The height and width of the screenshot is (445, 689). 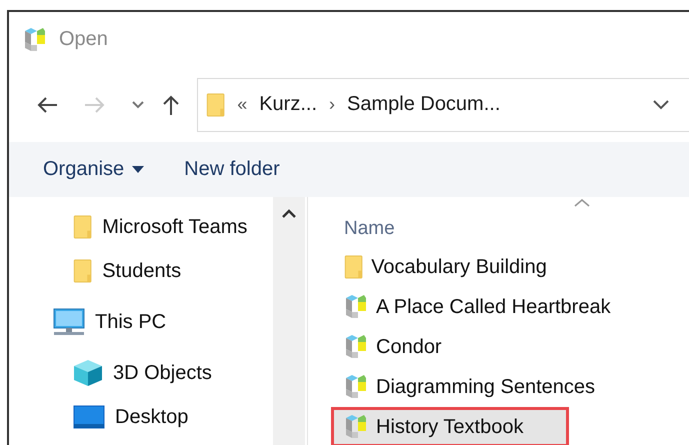 What do you see at coordinates (242, 105) in the screenshot?
I see `overflow-chevron: «` at bounding box center [242, 105].